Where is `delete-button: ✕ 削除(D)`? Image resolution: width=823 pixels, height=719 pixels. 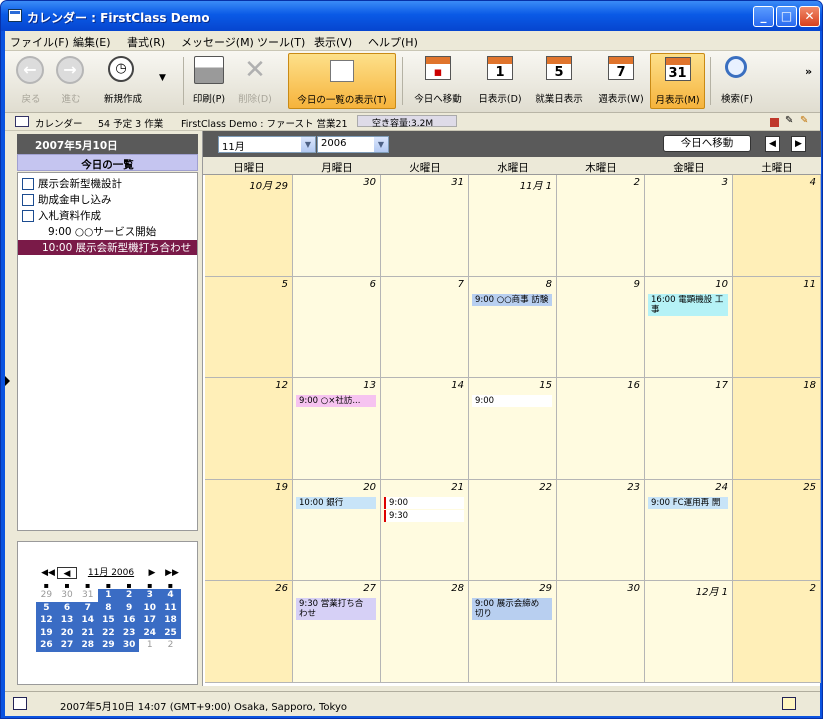 delete-button: ✕ 削除(D) is located at coordinates (255, 81).